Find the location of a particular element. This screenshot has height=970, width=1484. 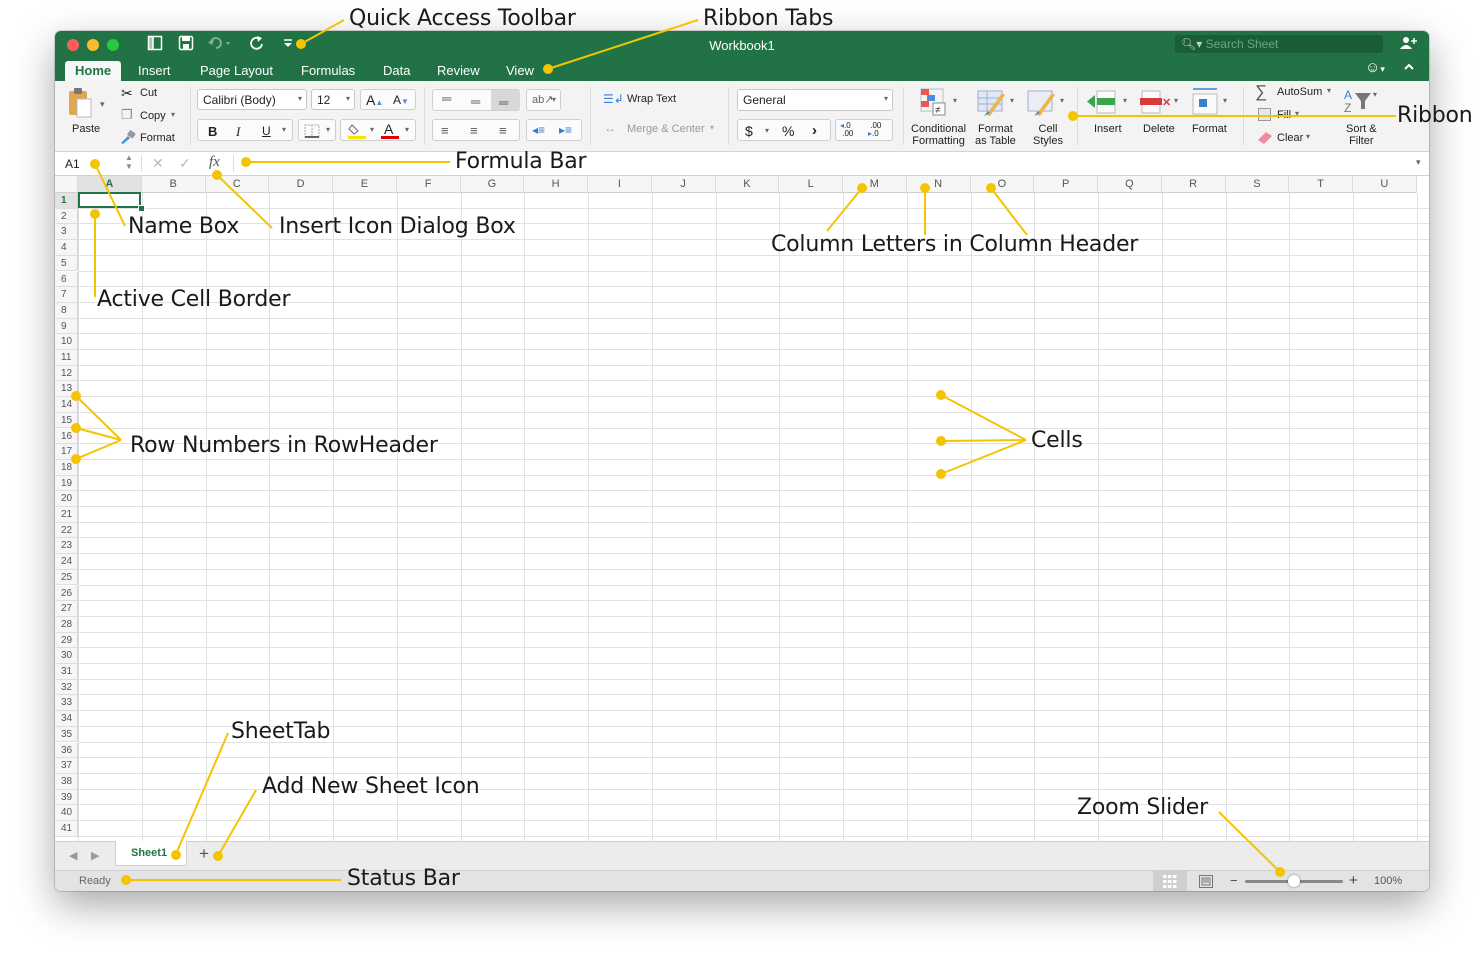

enter-checkmark-icon: ✓ is located at coordinates (185, 163).